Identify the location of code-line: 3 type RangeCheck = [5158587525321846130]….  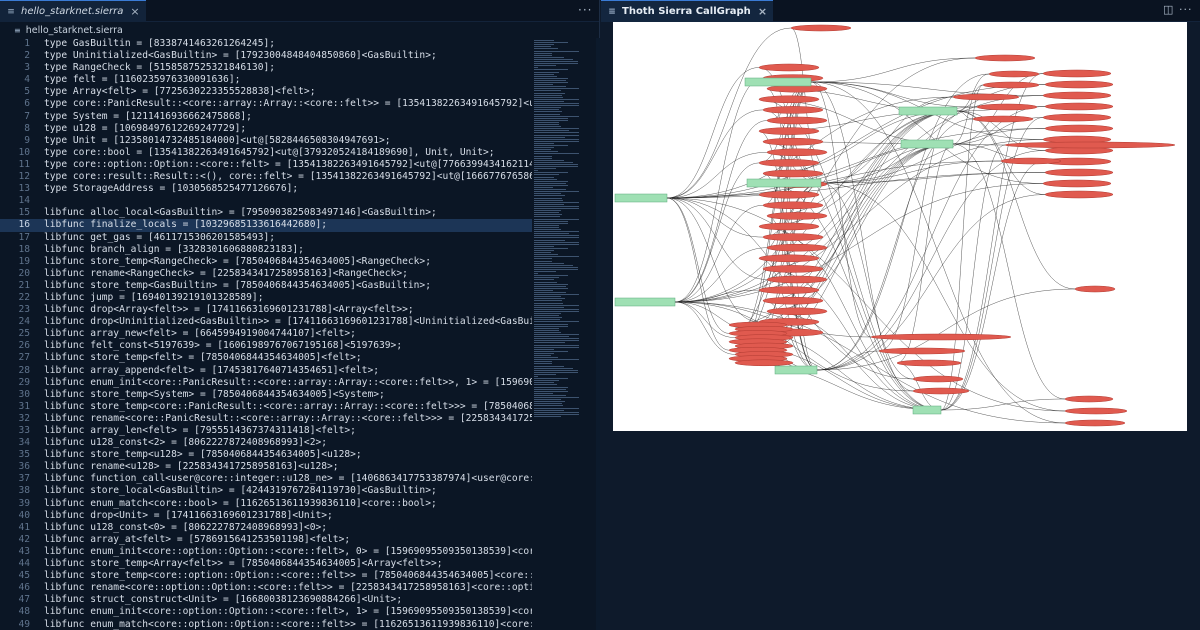
(266, 68).